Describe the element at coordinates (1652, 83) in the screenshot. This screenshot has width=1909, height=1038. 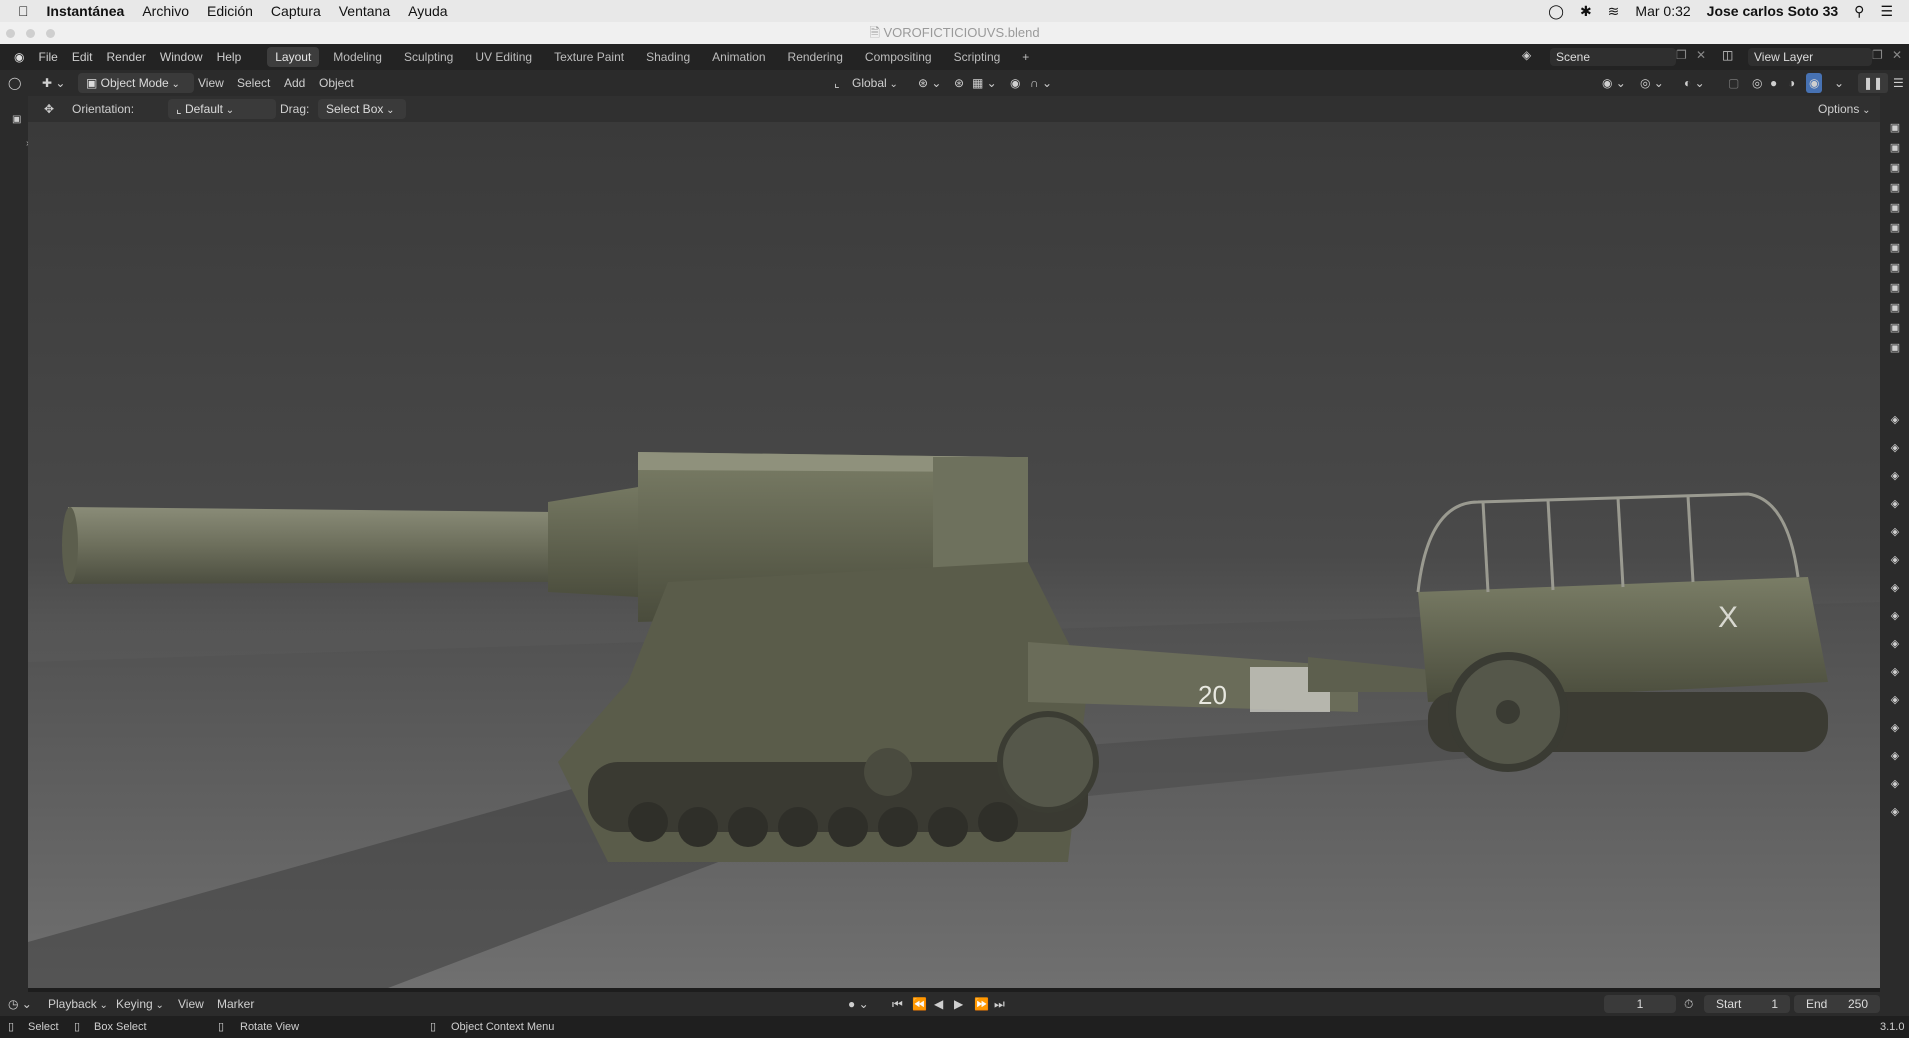
I see `gizmo-icon: ◎ ⌄` at that location.